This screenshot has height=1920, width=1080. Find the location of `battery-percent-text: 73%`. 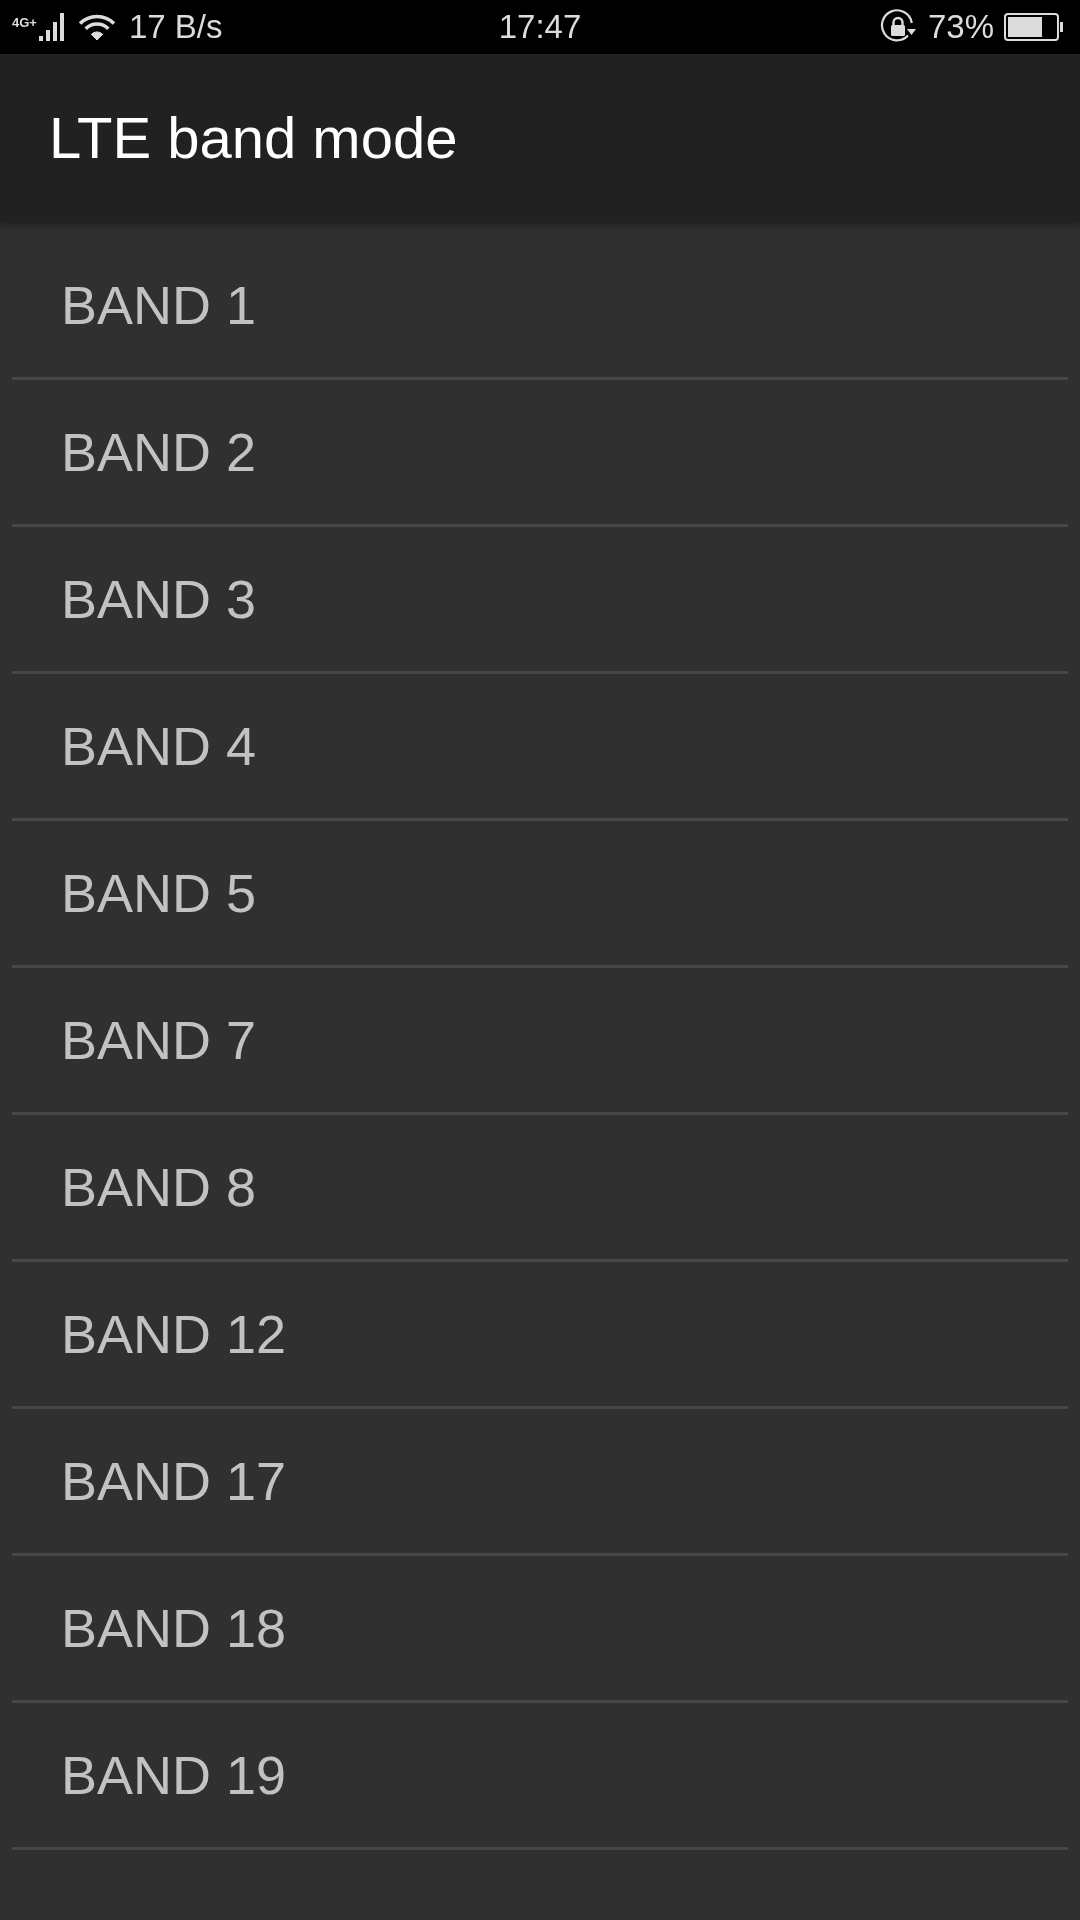

battery-percent-text: 73% is located at coordinates (960, 27).